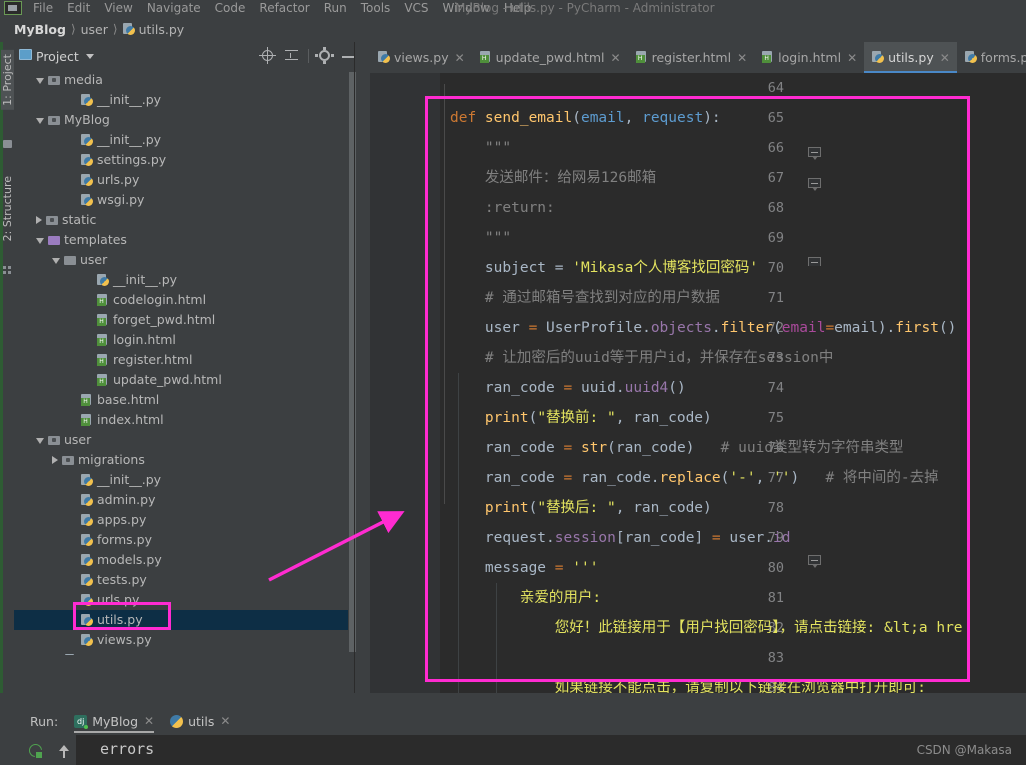 This screenshot has width=1026, height=765. What do you see at coordinates (738, 448) in the screenshot?
I see `code-line-76: ran_code = str(ran_code) # uuid类型转为字符串类型` at bounding box center [738, 448].